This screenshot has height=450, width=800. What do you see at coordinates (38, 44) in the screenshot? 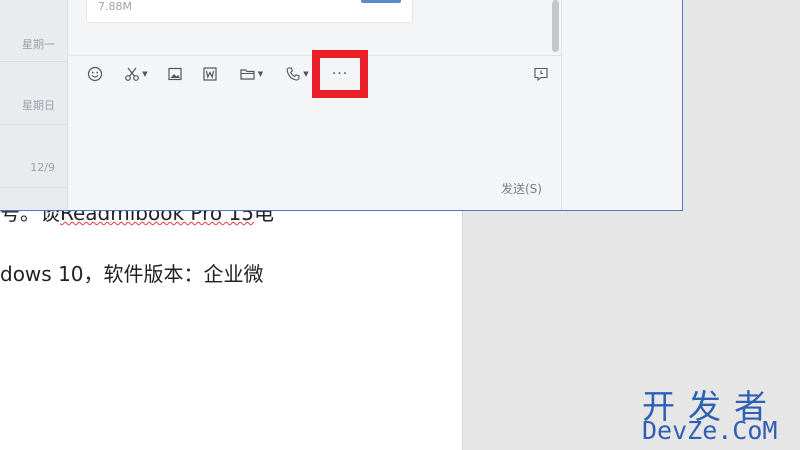
I see `conversation-date: 星期一` at bounding box center [38, 44].